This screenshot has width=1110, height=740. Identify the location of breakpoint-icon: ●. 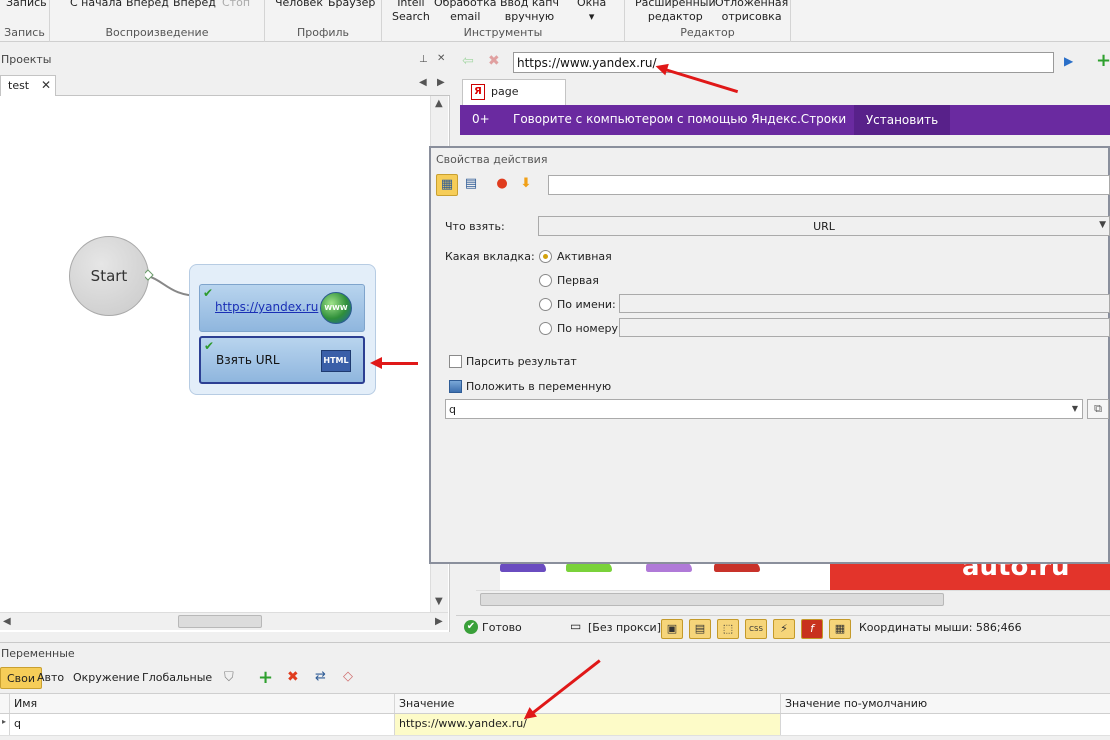
(502, 185).